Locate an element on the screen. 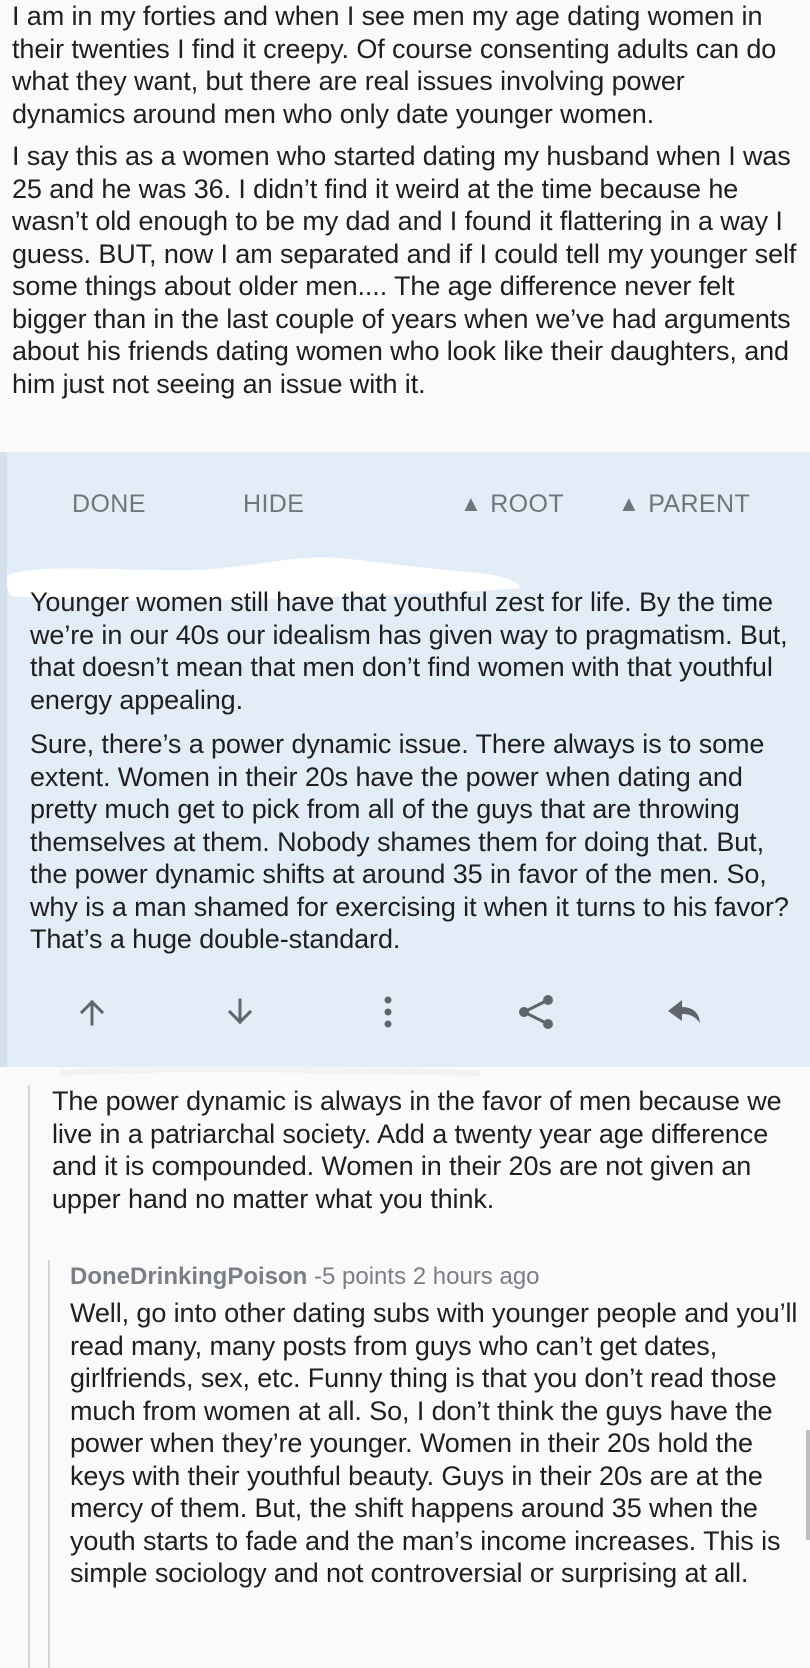 Image resolution: width=810 pixels, height=1668 pixels. hide-label: HIDE is located at coordinates (274, 504).